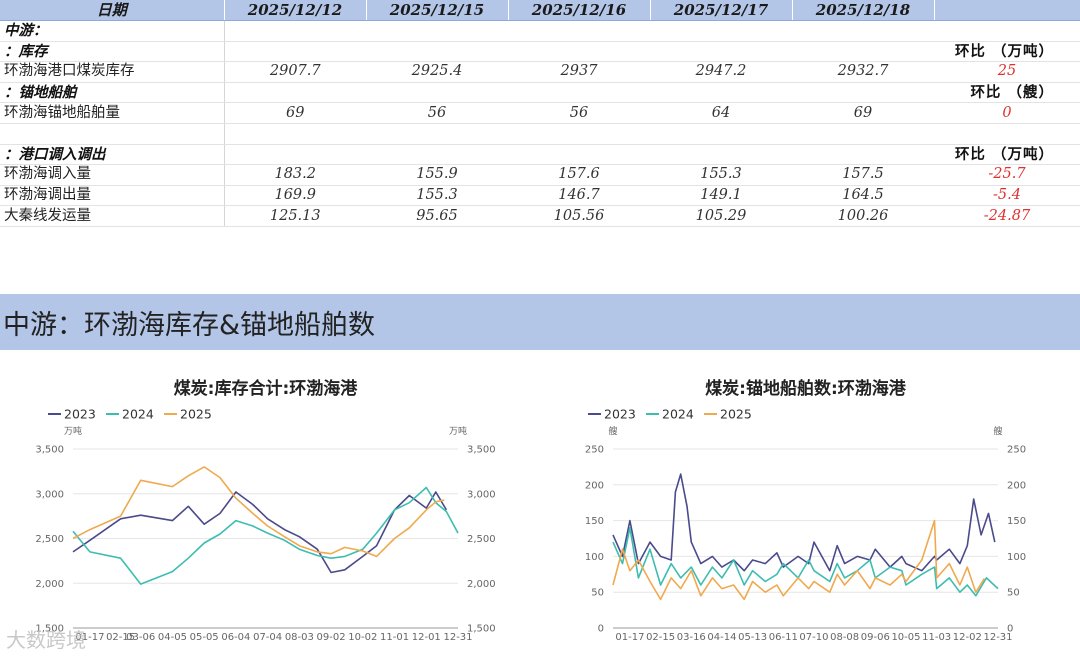 This screenshot has height=659, width=1080. I want to click on cell-value: 95.65, so click(437, 216).